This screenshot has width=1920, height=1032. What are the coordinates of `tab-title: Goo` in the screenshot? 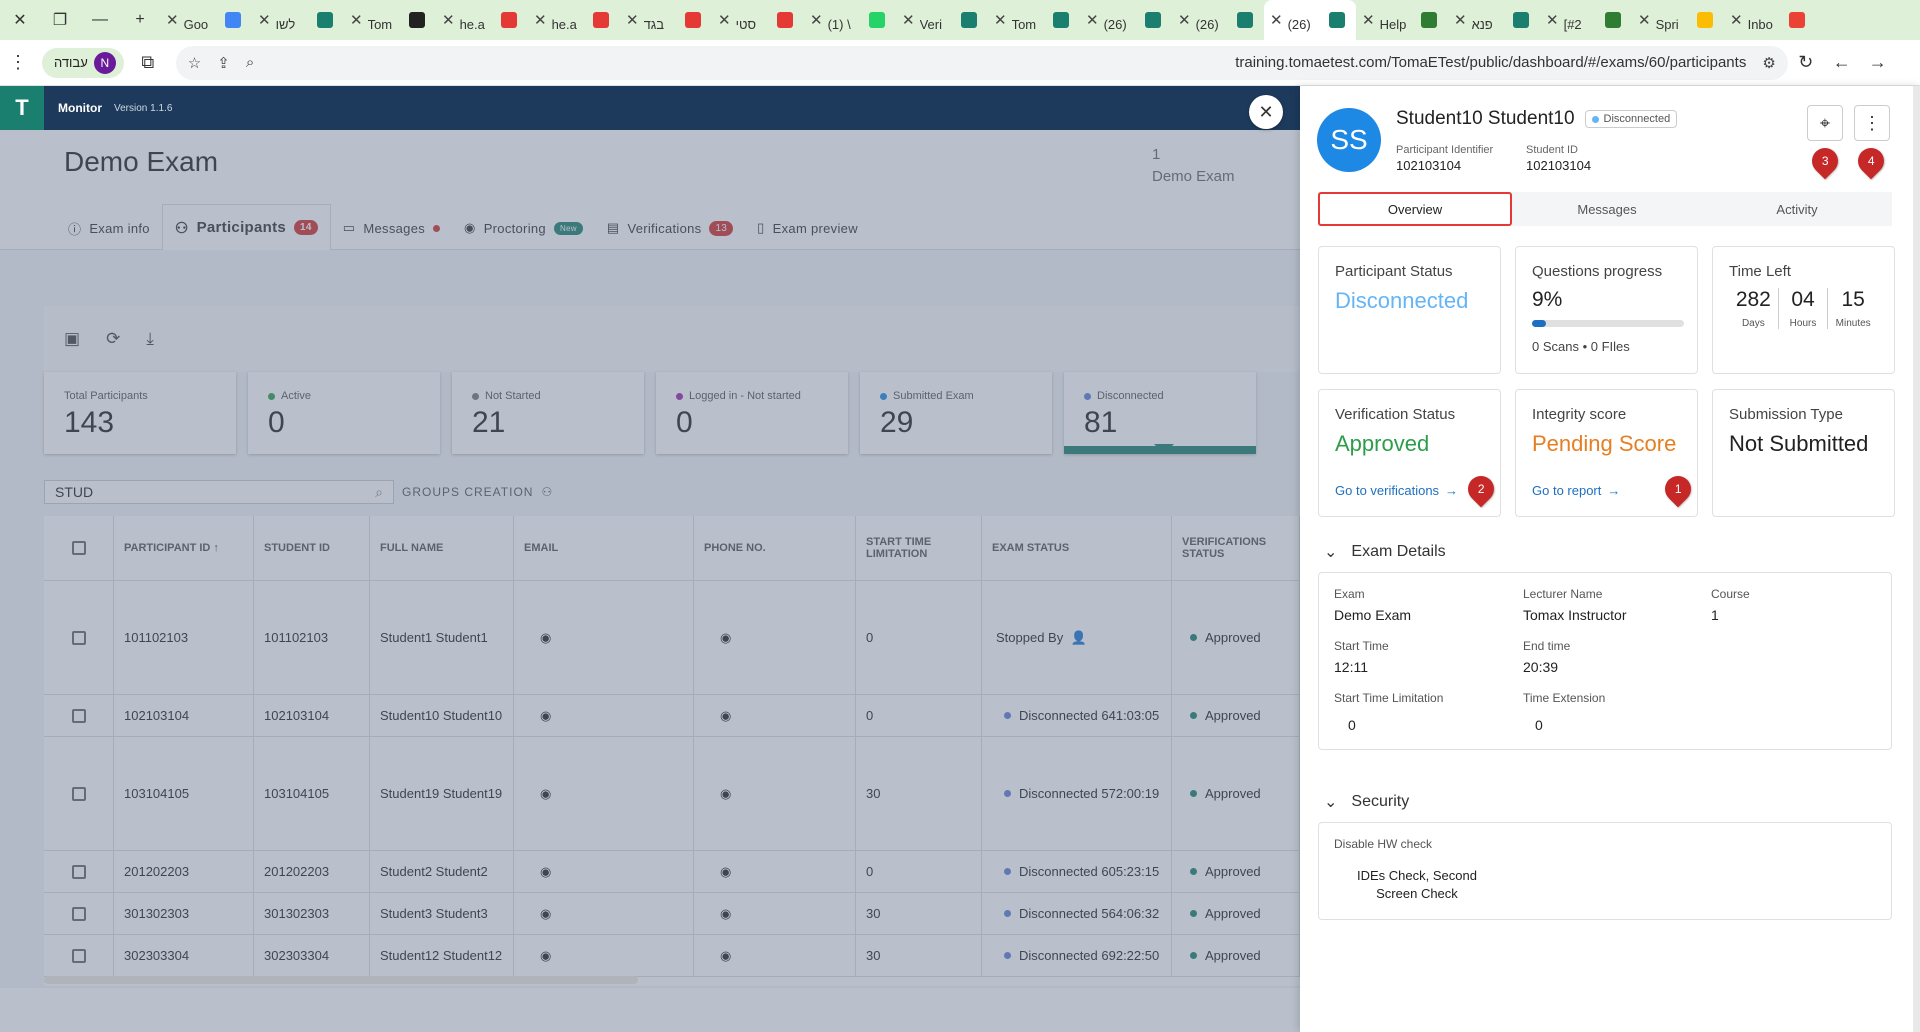 It's located at (196, 24).